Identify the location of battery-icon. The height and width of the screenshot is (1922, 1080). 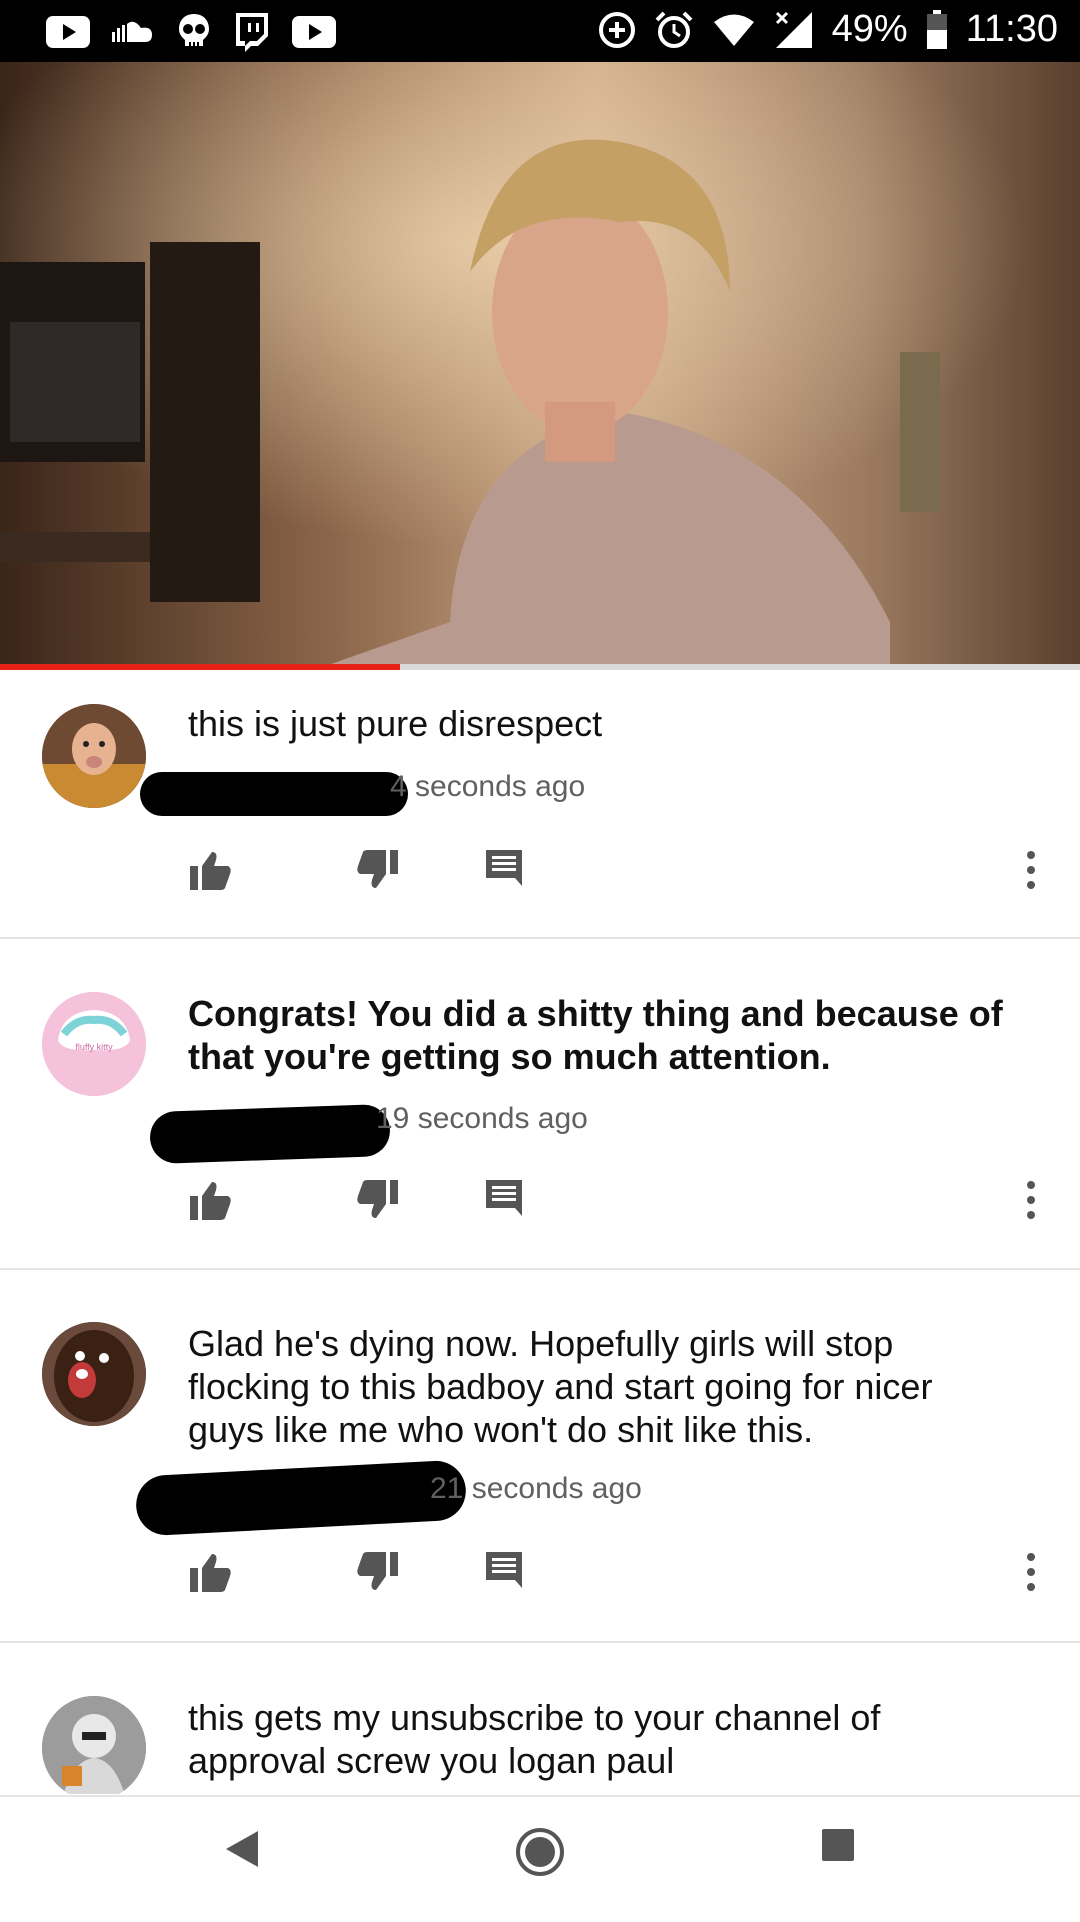
(937, 29).